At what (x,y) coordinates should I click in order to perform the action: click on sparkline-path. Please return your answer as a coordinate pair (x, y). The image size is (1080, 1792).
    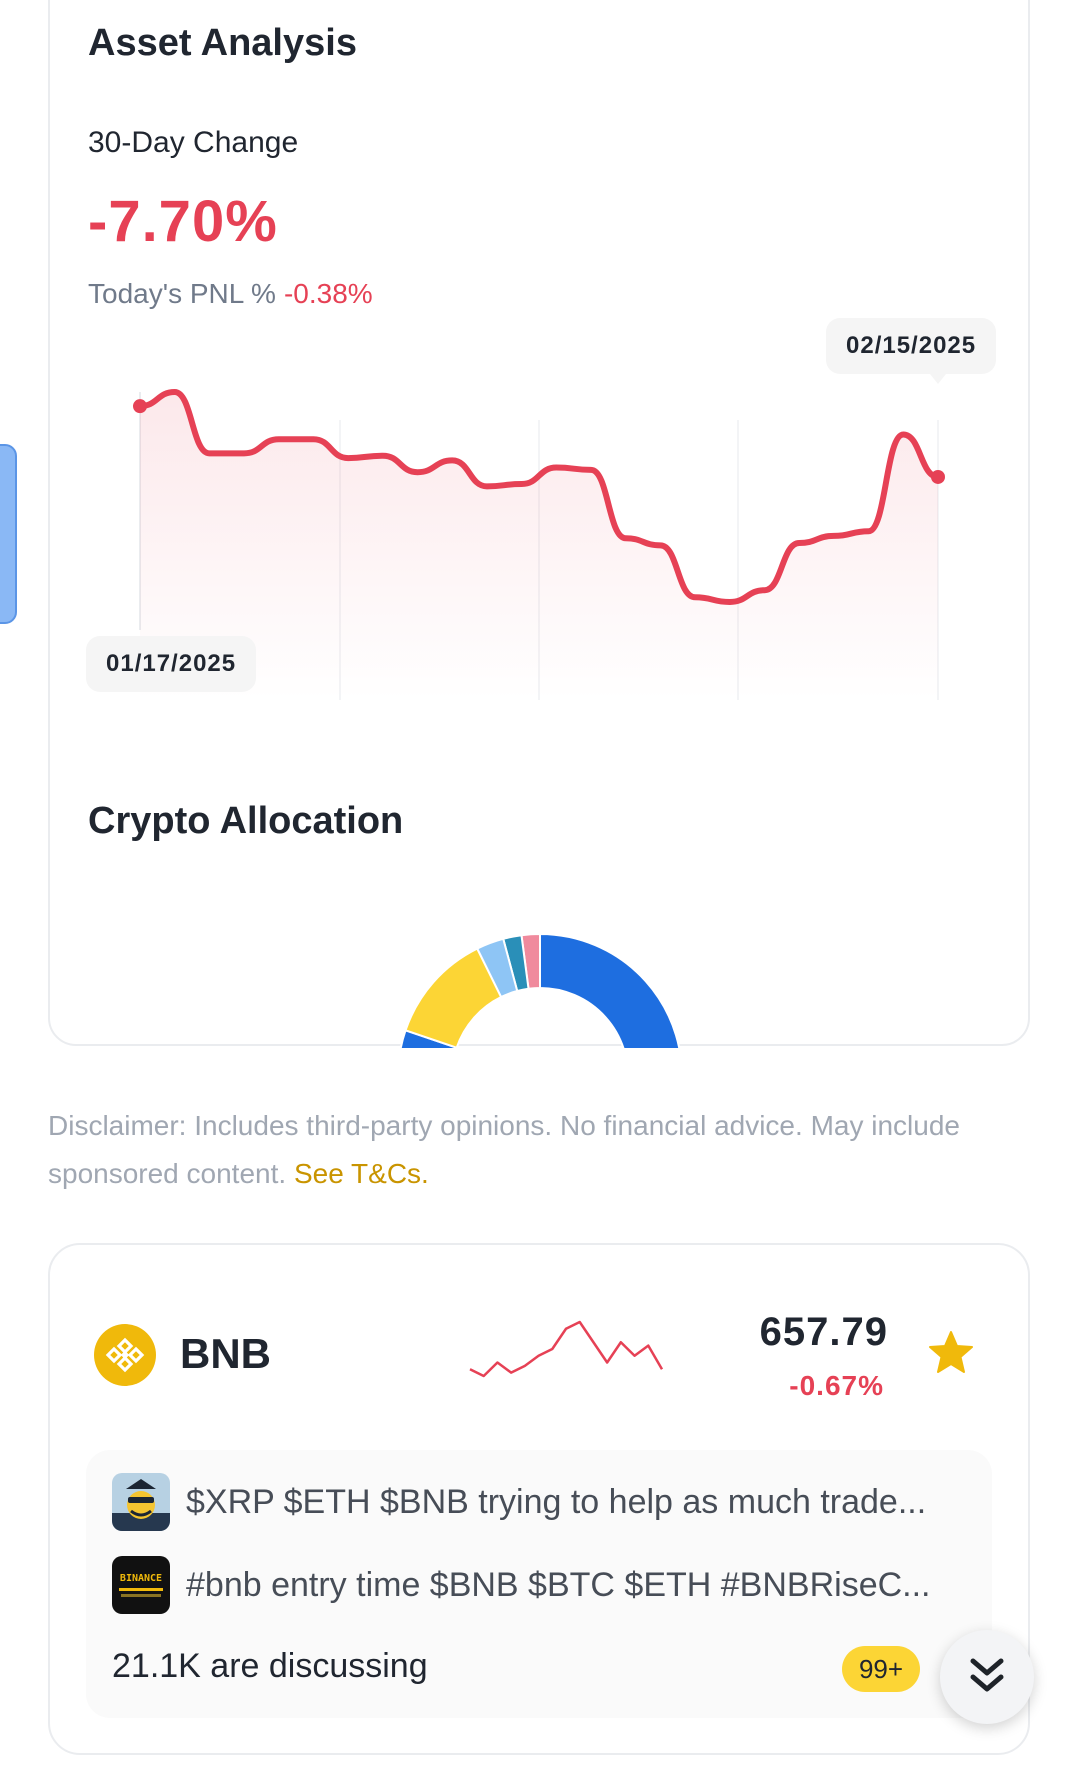
    Looking at the image, I should click on (566, 1349).